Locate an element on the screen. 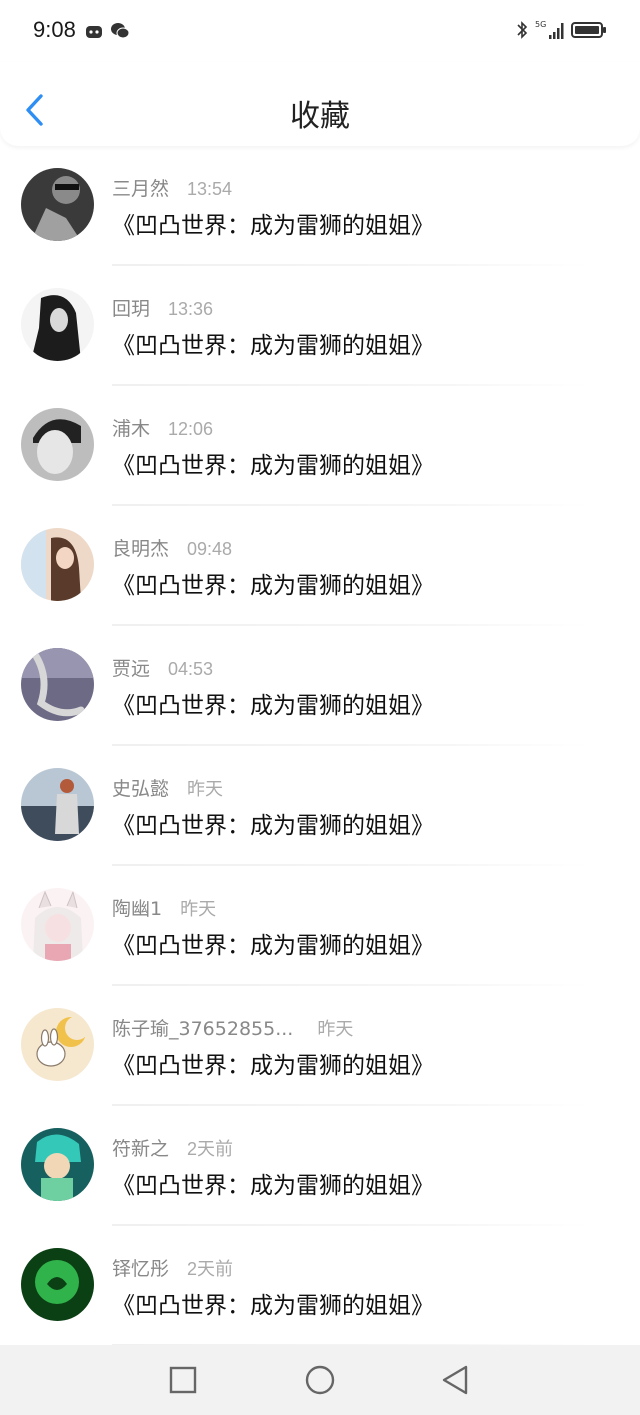 The image size is (640, 1415). item-meta: 铎忆彤 2天前 is located at coordinates (172, 1268).